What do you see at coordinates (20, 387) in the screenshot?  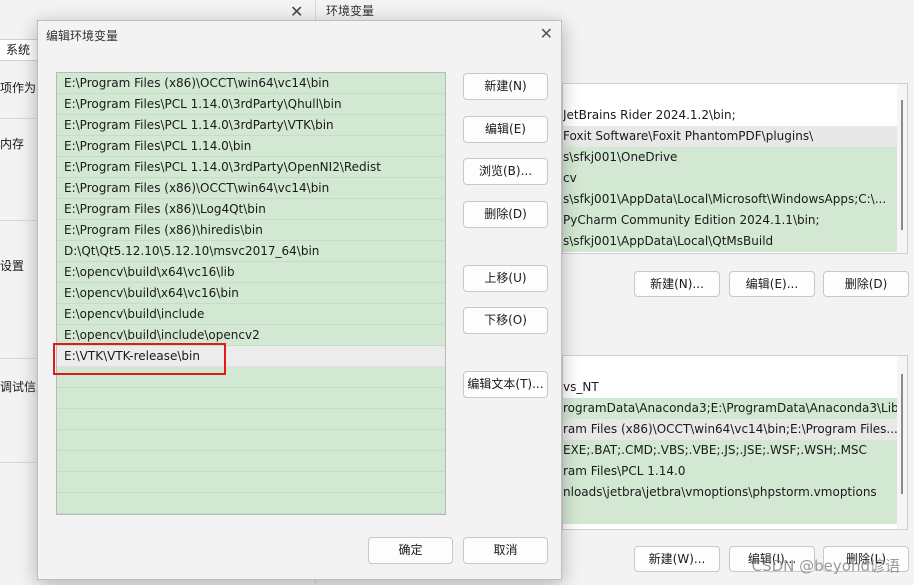 I see `background-text-fragment: 调试信息` at bounding box center [20, 387].